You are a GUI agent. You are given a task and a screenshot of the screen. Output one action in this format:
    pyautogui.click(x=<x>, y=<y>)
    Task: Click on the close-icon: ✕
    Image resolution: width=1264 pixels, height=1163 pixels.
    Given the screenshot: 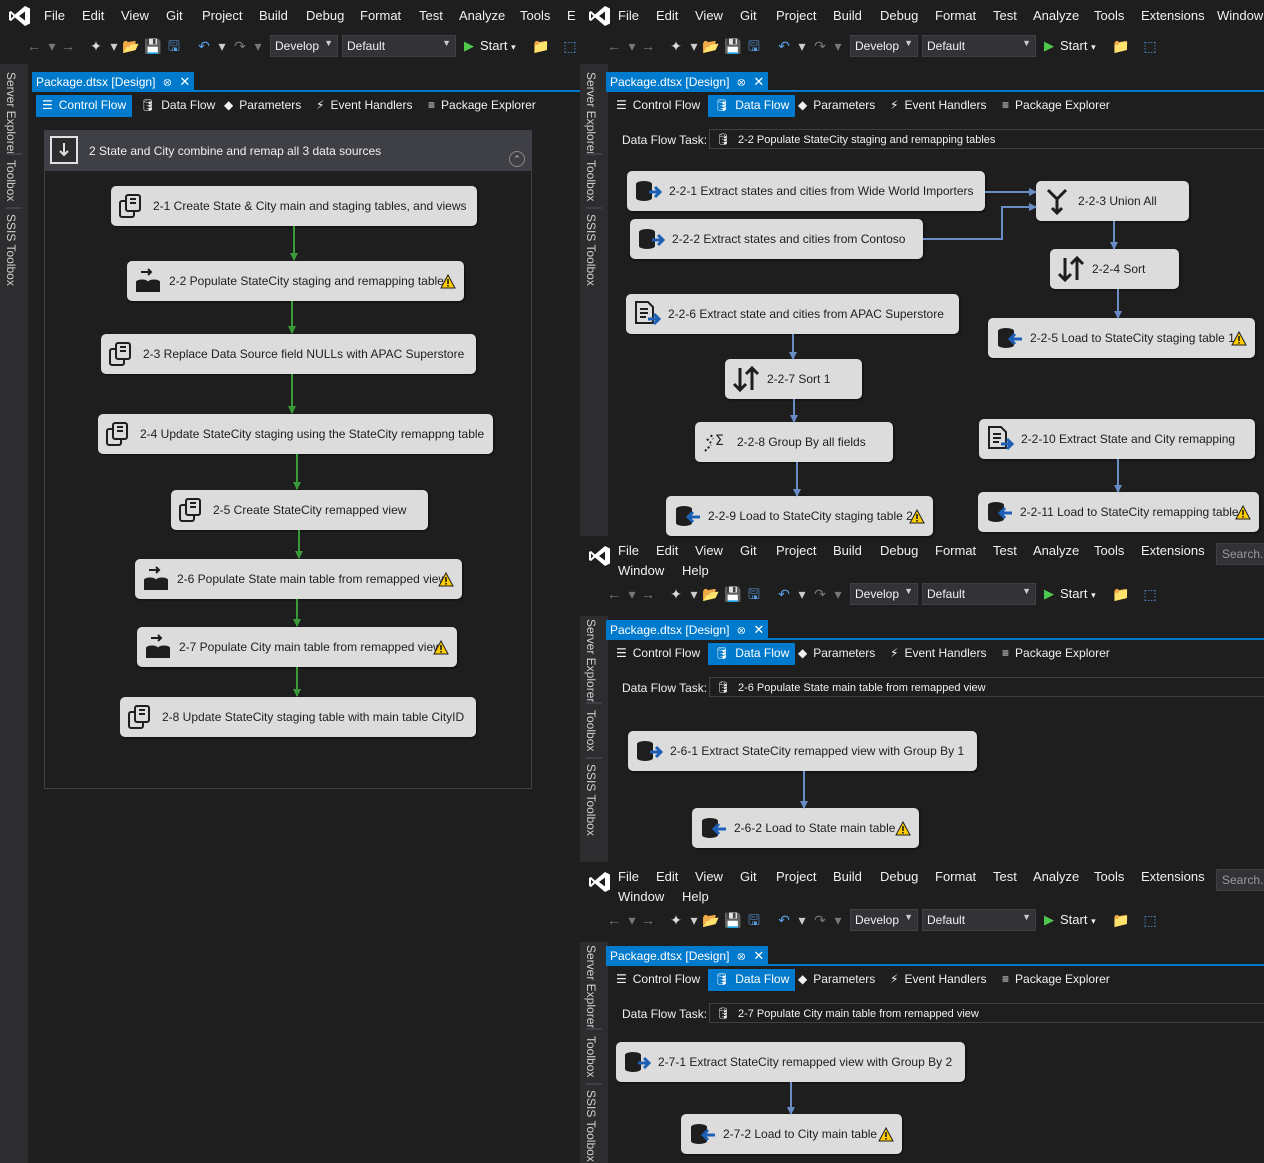 What is the action you would take?
    pyautogui.click(x=184, y=81)
    